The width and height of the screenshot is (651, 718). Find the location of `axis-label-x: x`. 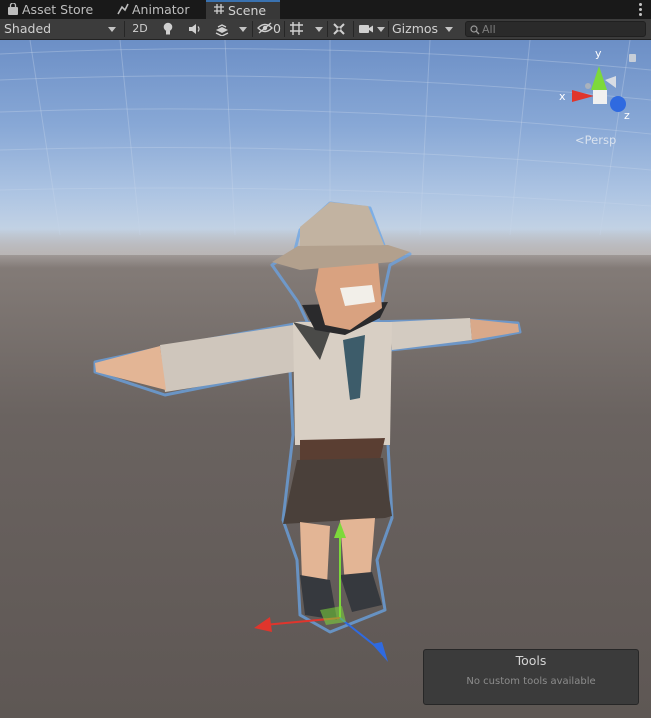

axis-label-x: x is located at coordinates (562, 96).